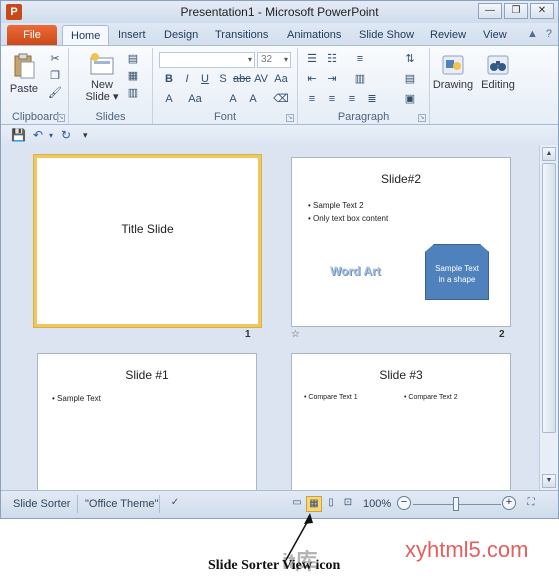 The height and width of the screenshot is (579, 559). What do you see at coordinates (312, 79) in the screenshot?
I see `decrease-indent-icon: ⇤` at bounding box center [312, 79].